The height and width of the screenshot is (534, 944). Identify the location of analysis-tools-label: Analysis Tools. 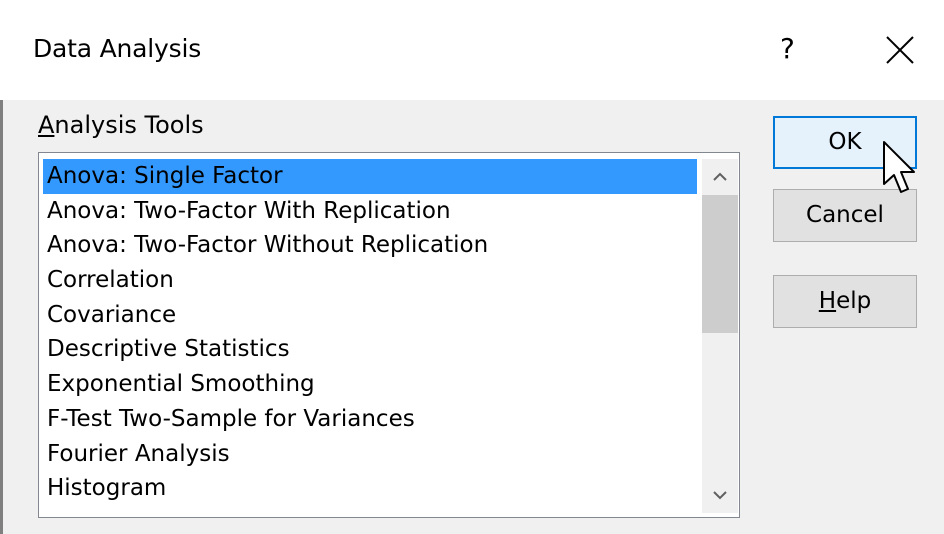
(121, 125).